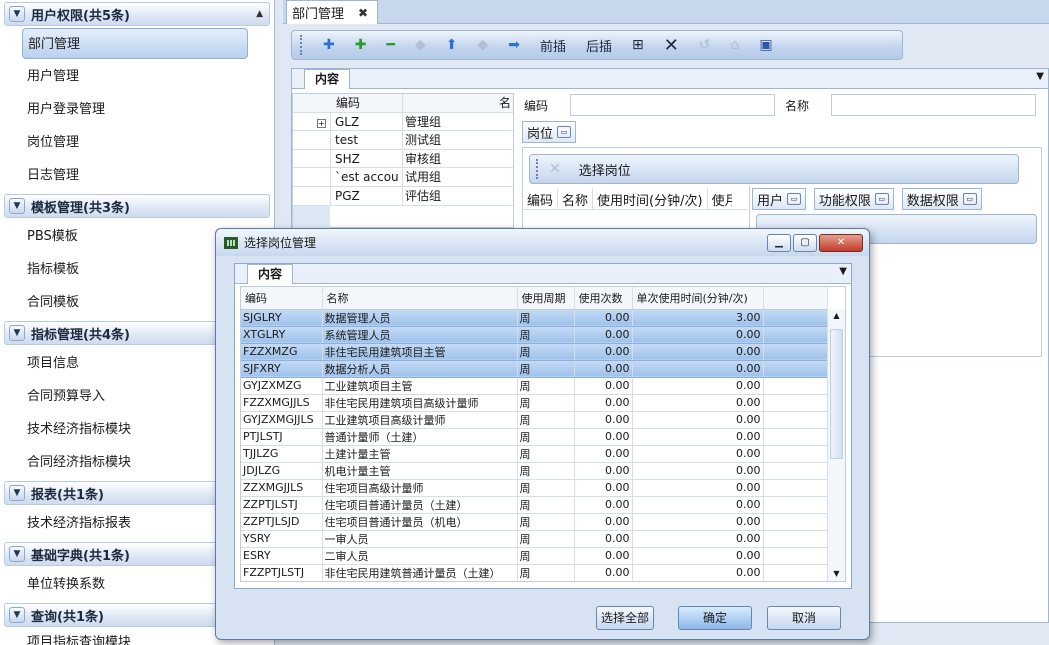 The width and height of the screenshot is (1049, 645). Describe the element at coordinates (836, 445) in the screenshot. I see `vertical-scrollbar: ▲ ▼` at that location.